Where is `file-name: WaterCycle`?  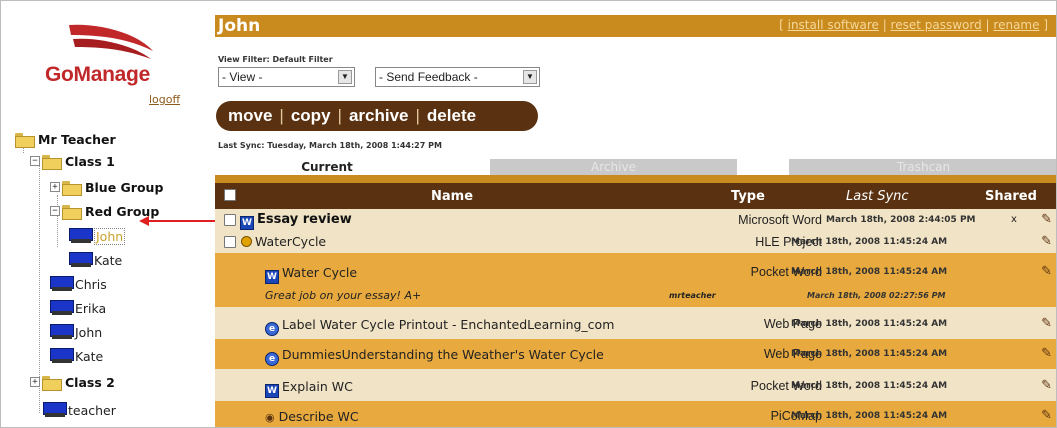
file-name: WaterCycle is located at coordinates (290, 241).